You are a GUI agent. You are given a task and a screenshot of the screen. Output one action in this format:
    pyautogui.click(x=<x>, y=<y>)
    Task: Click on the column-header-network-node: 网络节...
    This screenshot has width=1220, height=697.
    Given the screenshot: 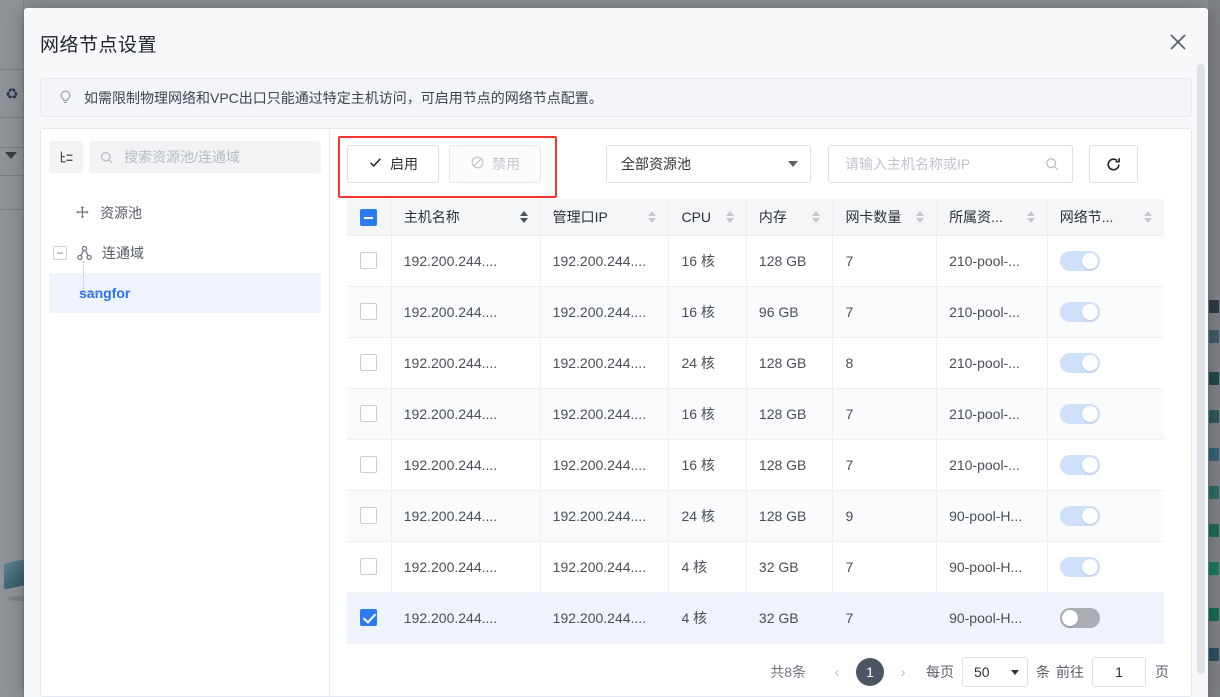 What is the action you would take?
    pyautogui.click(x=1105, y=217)
    